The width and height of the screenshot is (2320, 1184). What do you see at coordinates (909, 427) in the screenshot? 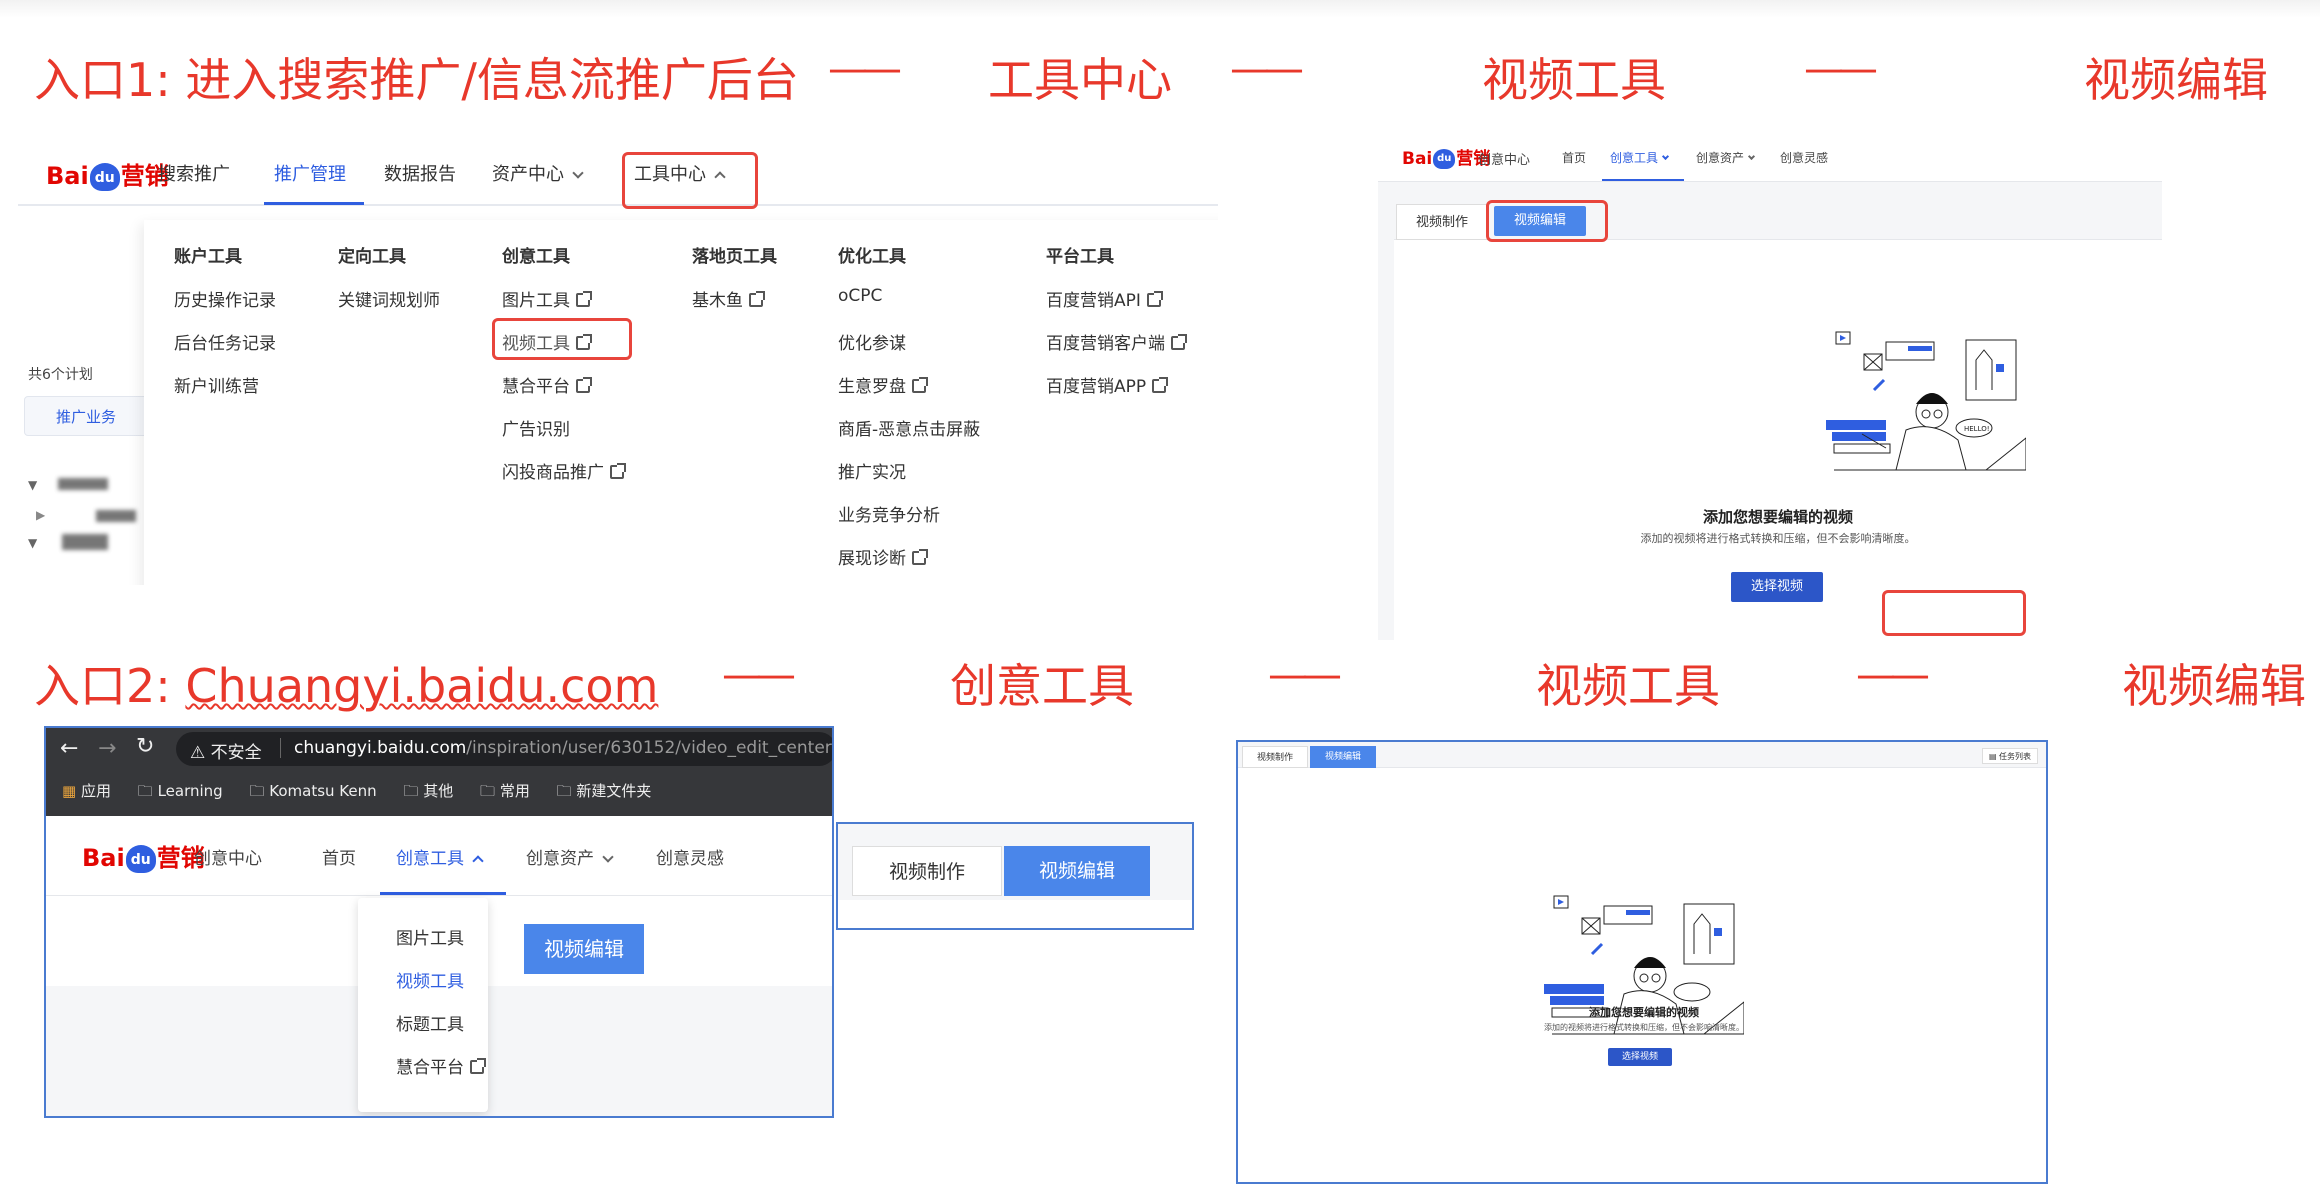
I see `menu-click-shield: 商盾-恶意点击屏蔽` at bounding box center [909, 427].